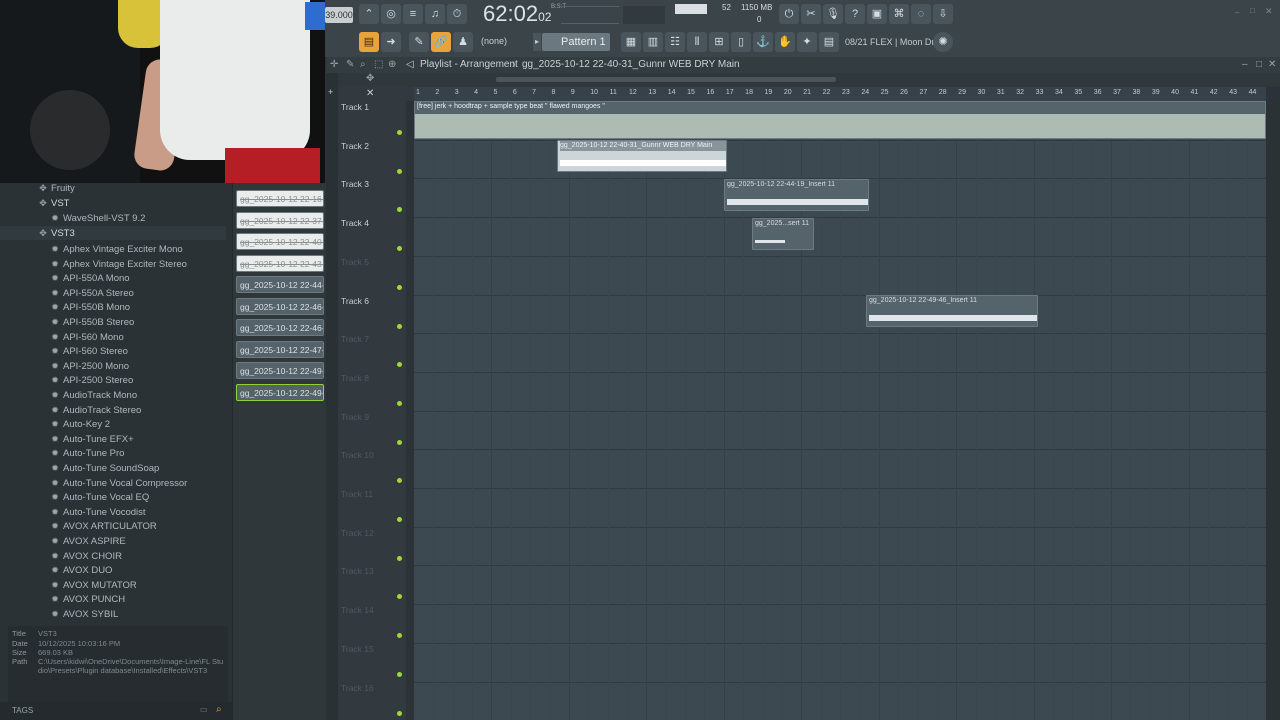 The image size is (1280, 720). What do you see at coordinates (537, 42) in the screenshot?
I see `pattern-prev-icon: ▸` at bounding box center [537, 42].